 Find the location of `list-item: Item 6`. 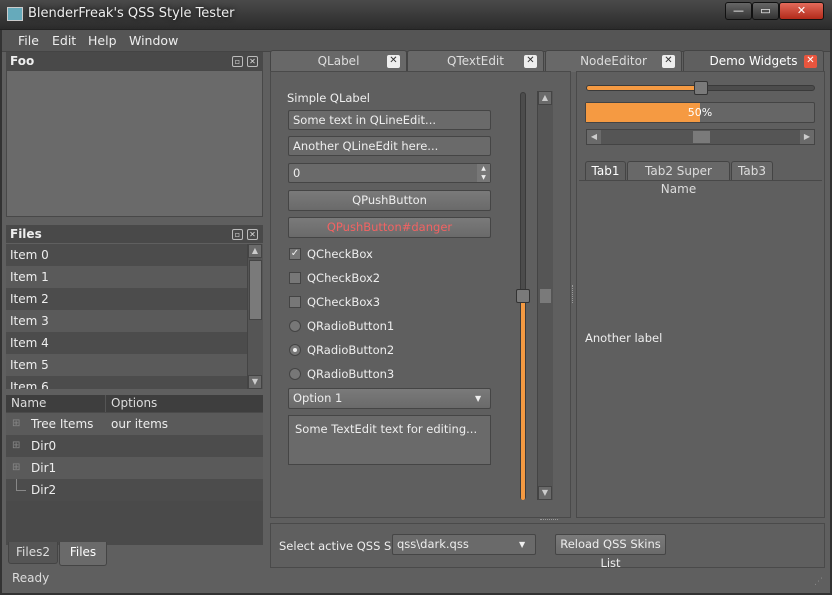

list-item: Item 6 is located at coordinates (126, 382).